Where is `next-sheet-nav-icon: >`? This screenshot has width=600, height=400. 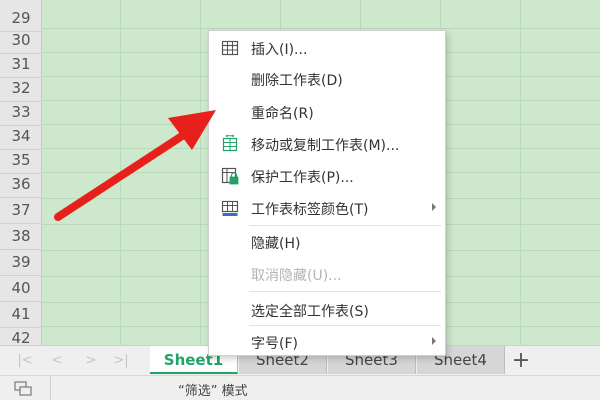 next-sheet-nav-icon: > is located at coordinates (91, 361).